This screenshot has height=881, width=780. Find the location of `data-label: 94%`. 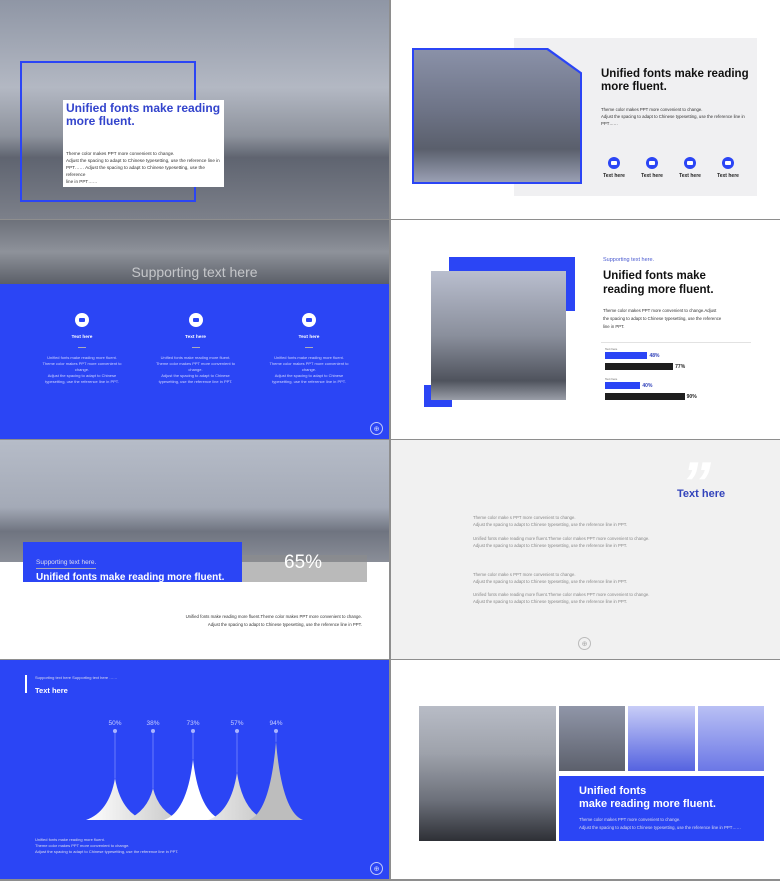

data-label: 94% is located at coordinates (275, 723).